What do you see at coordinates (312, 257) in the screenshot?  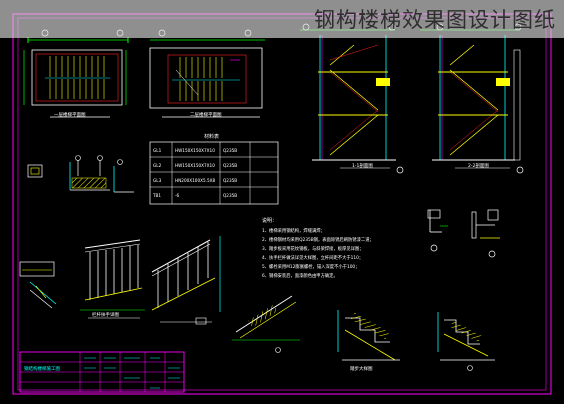 I see `note-line: 4、扶手栏杆做法详见大样图，立杆间距不大于110；` at bounding box center [312, 257].